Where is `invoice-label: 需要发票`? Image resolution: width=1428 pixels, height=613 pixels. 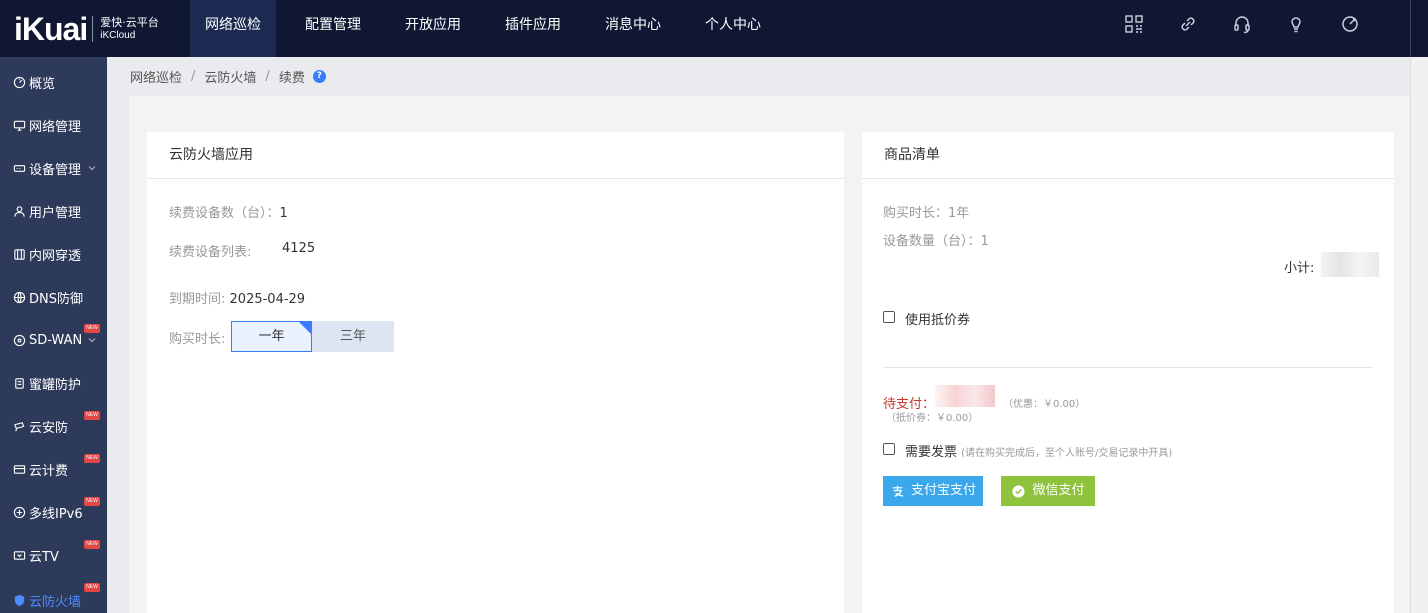 invoice-label: 需要发票 is located at coordinates (931, 452).